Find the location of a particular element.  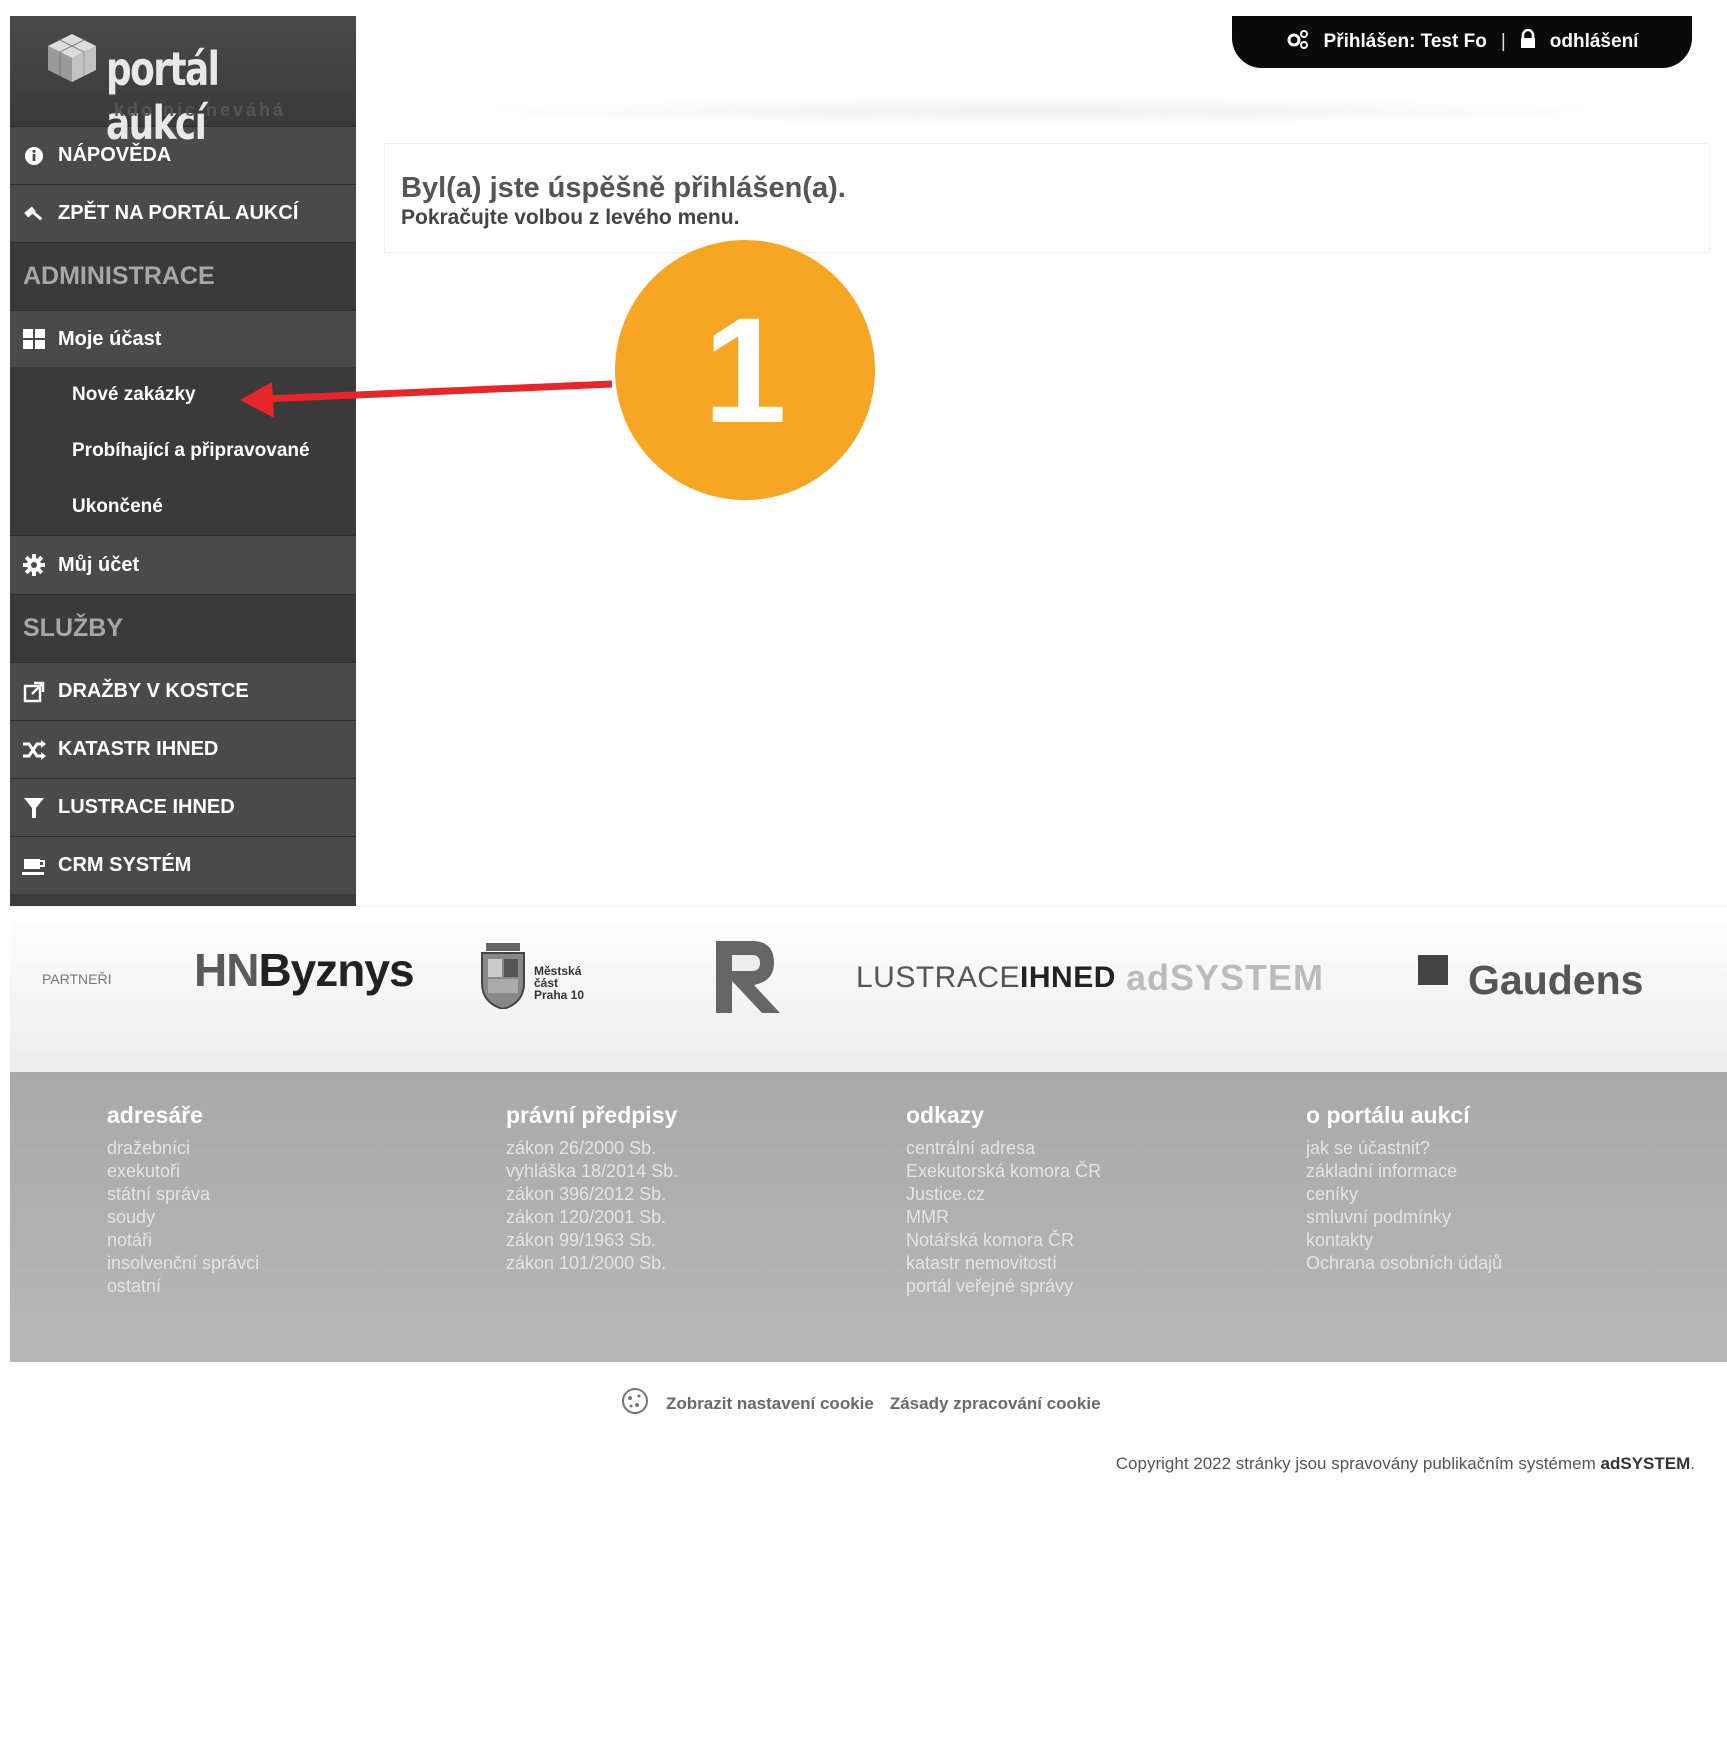

footer-col-title: adresáře is located at coordinates (155, 1115).